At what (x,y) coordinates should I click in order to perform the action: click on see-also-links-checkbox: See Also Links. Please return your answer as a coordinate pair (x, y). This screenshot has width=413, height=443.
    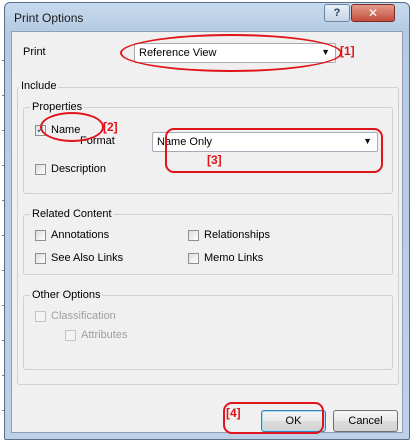
    Looking at the image, I should click on (79, 258).